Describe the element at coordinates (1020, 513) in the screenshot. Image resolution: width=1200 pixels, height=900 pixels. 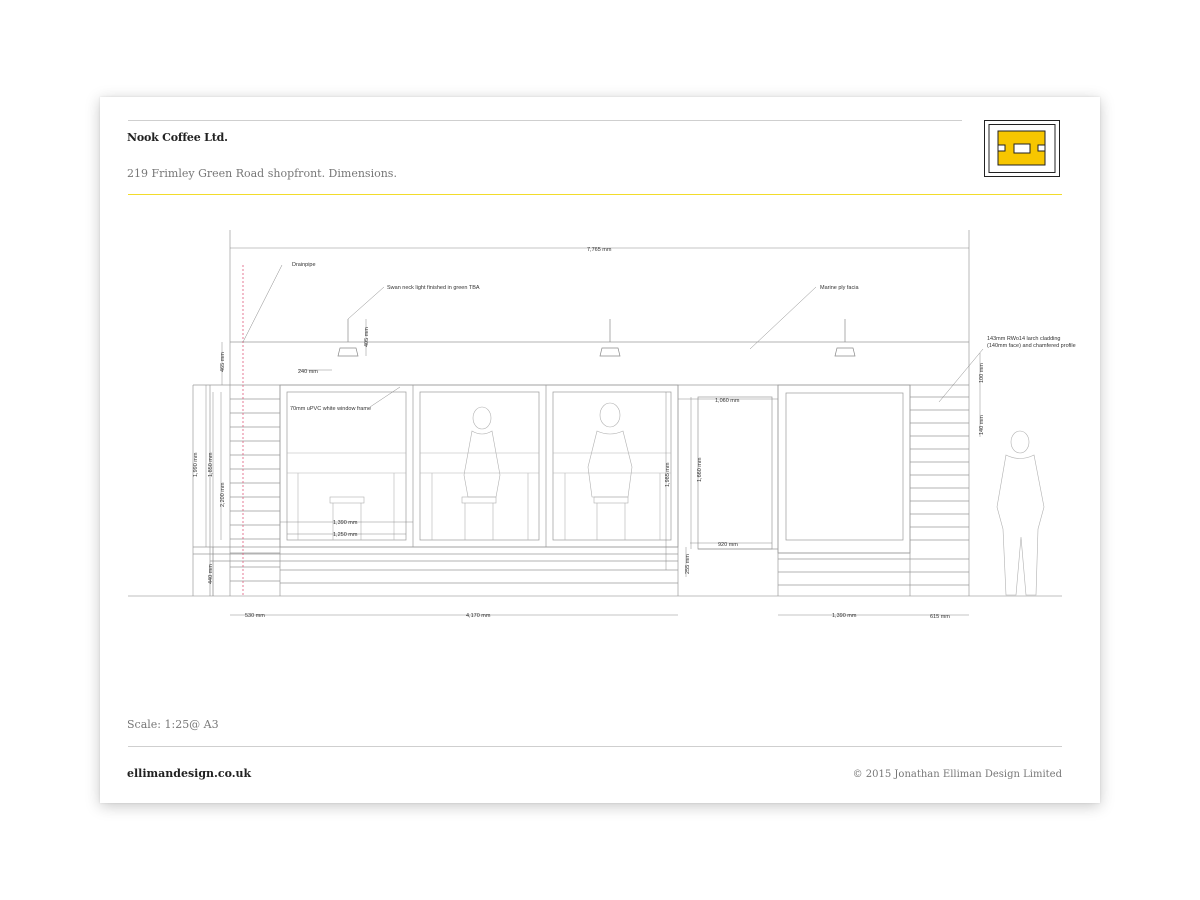
I see `standing-figure` at that location.